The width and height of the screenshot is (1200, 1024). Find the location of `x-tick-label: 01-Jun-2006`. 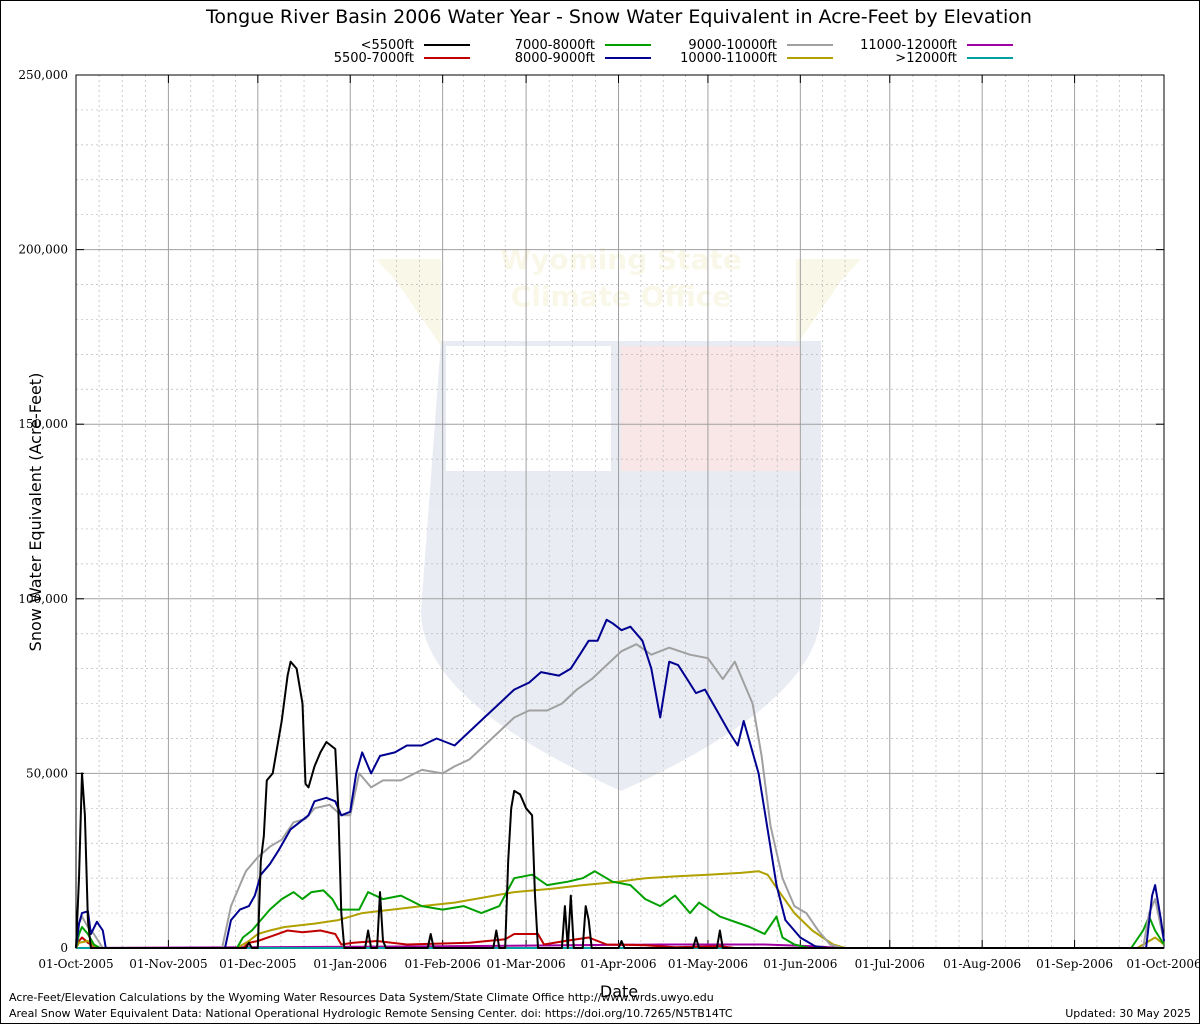

x-tick-label: 01-Jun-2006 is located at coordinates (800, 964).